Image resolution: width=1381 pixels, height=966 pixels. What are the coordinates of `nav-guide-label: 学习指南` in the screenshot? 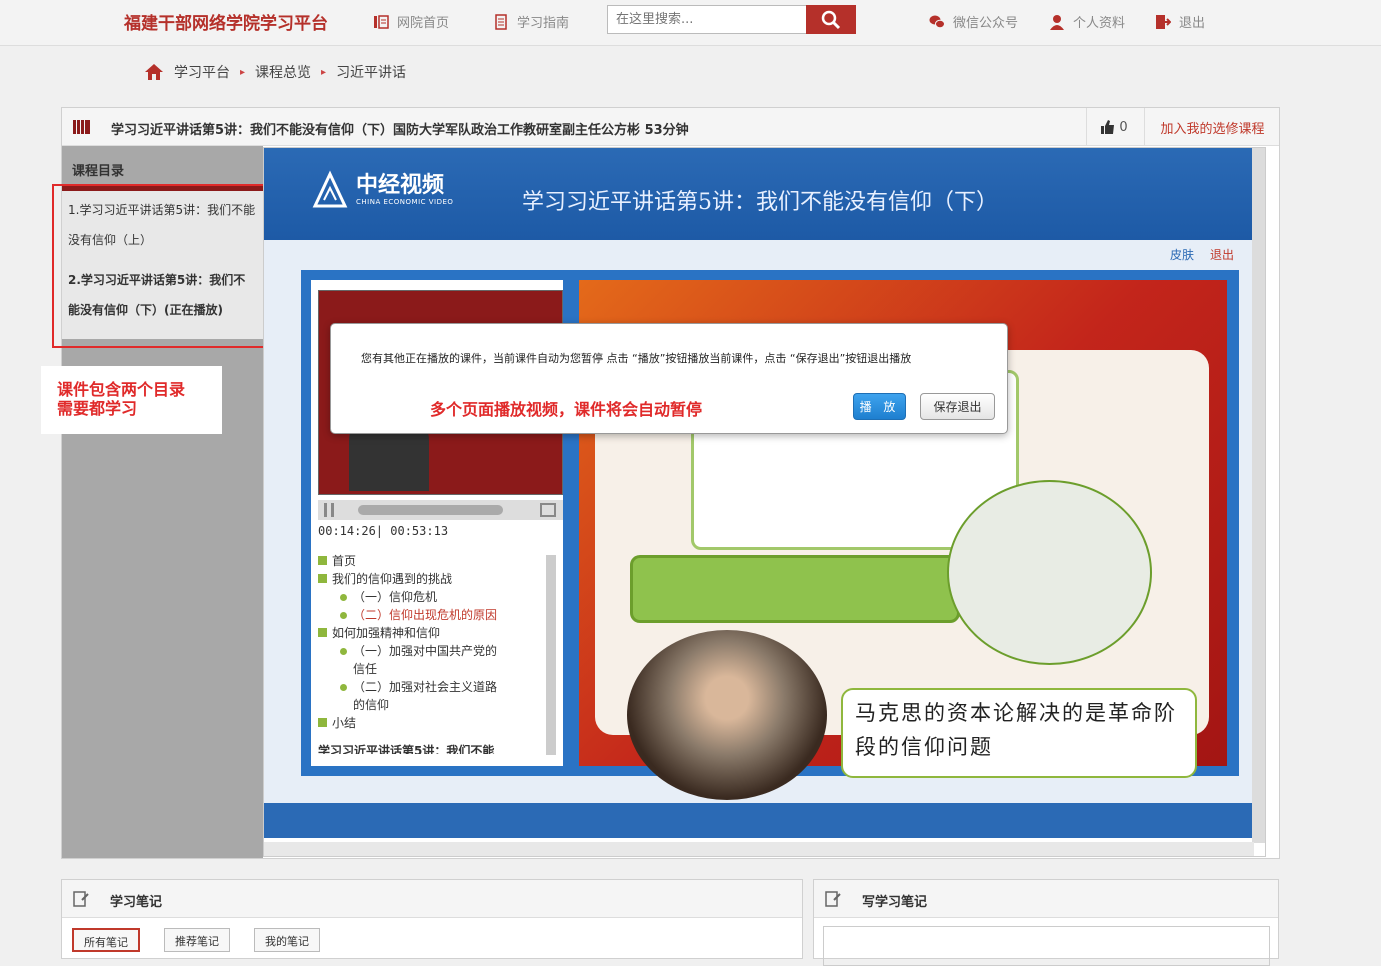 It's located at (543, 23).